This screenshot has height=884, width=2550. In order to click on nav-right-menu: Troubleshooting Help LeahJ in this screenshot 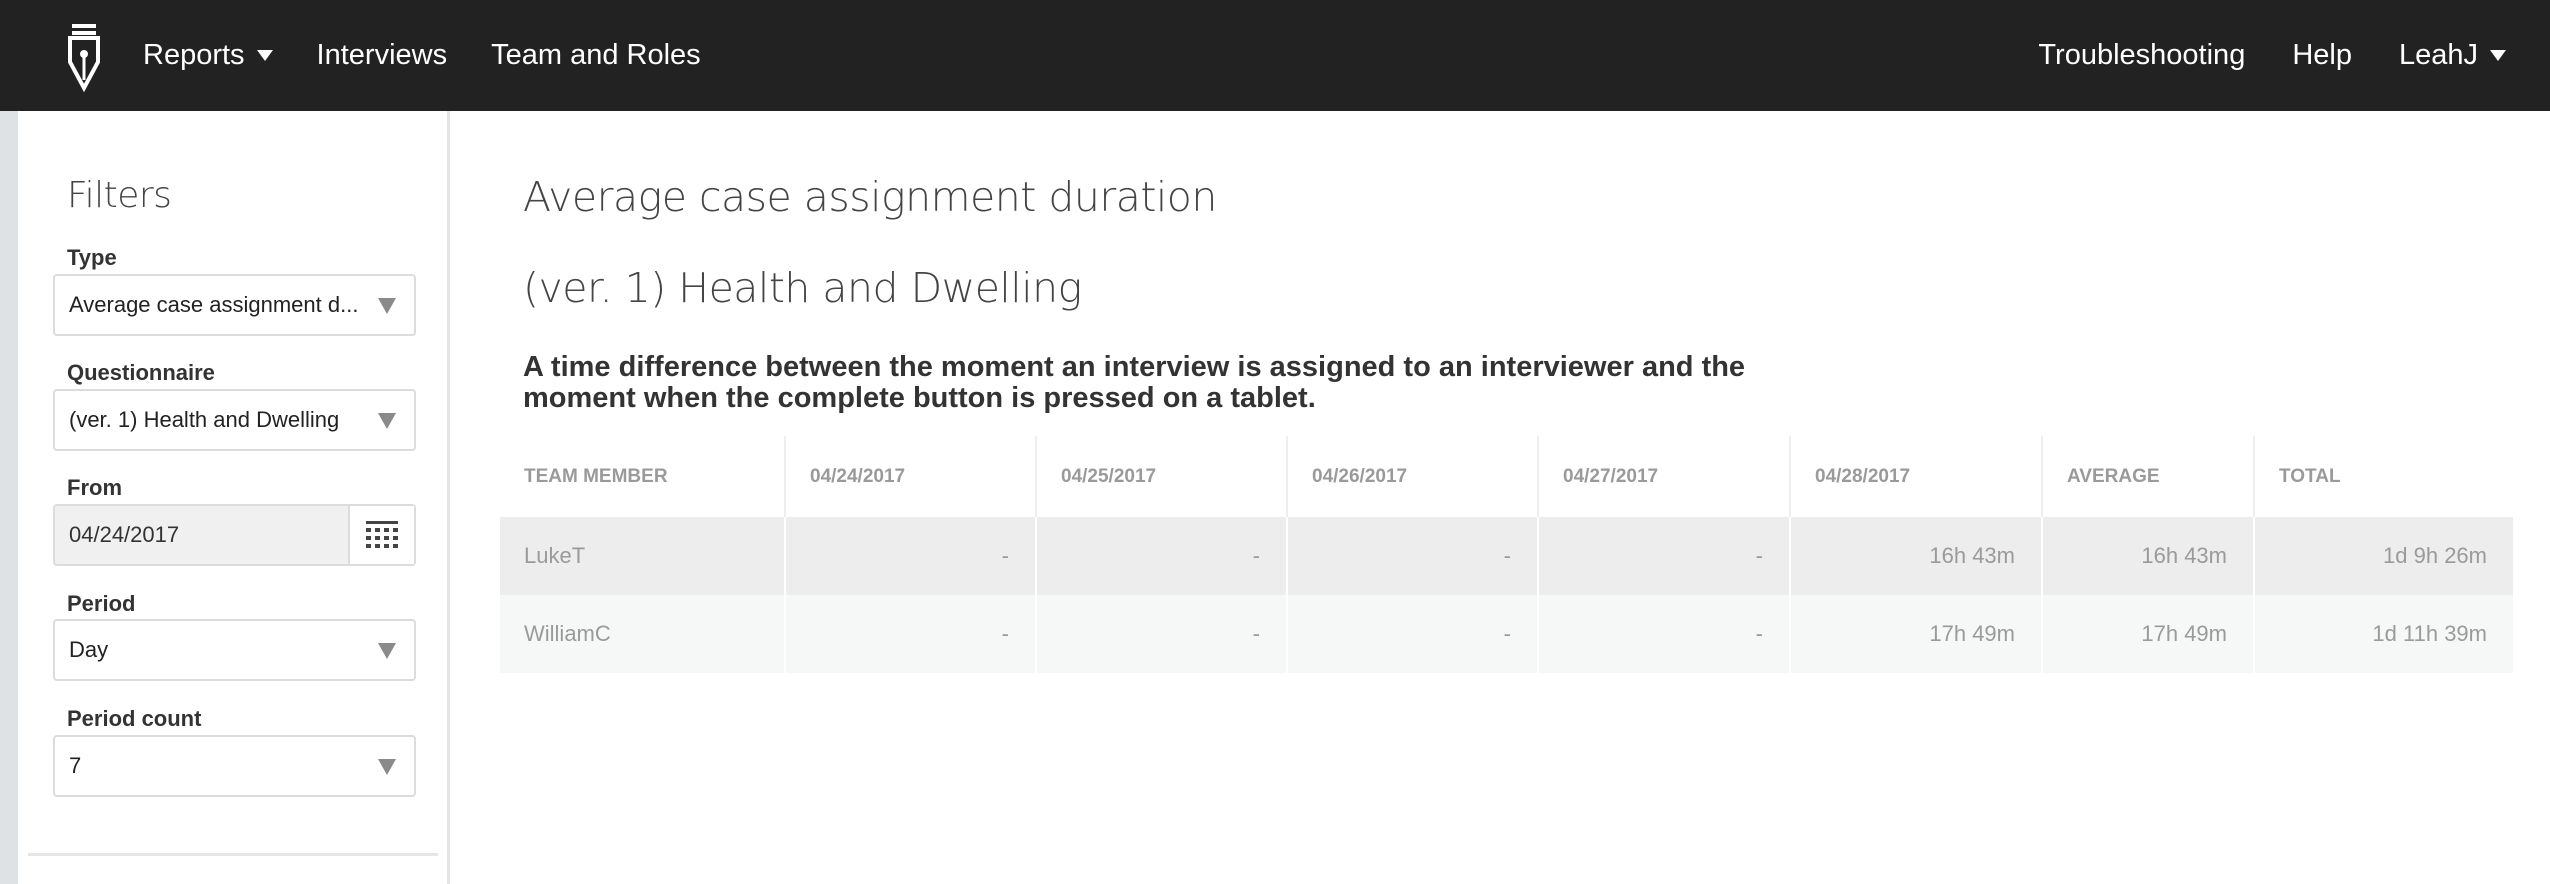, I will do `click(2248, 55)`.